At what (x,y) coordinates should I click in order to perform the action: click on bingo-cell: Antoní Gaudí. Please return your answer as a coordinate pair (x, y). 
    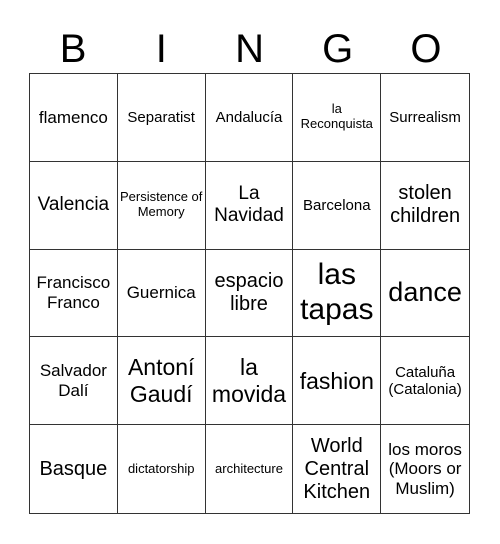
    Looking at the image, I should click on (161, 381).